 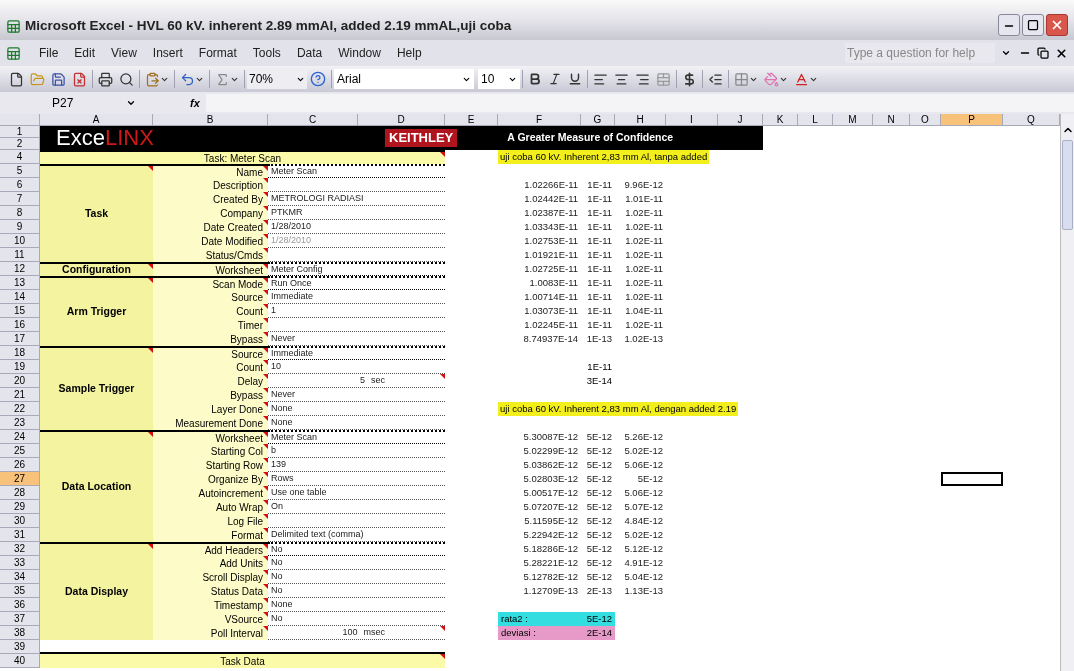 I want to click on row-header: 39, so click(x=20, y=647).